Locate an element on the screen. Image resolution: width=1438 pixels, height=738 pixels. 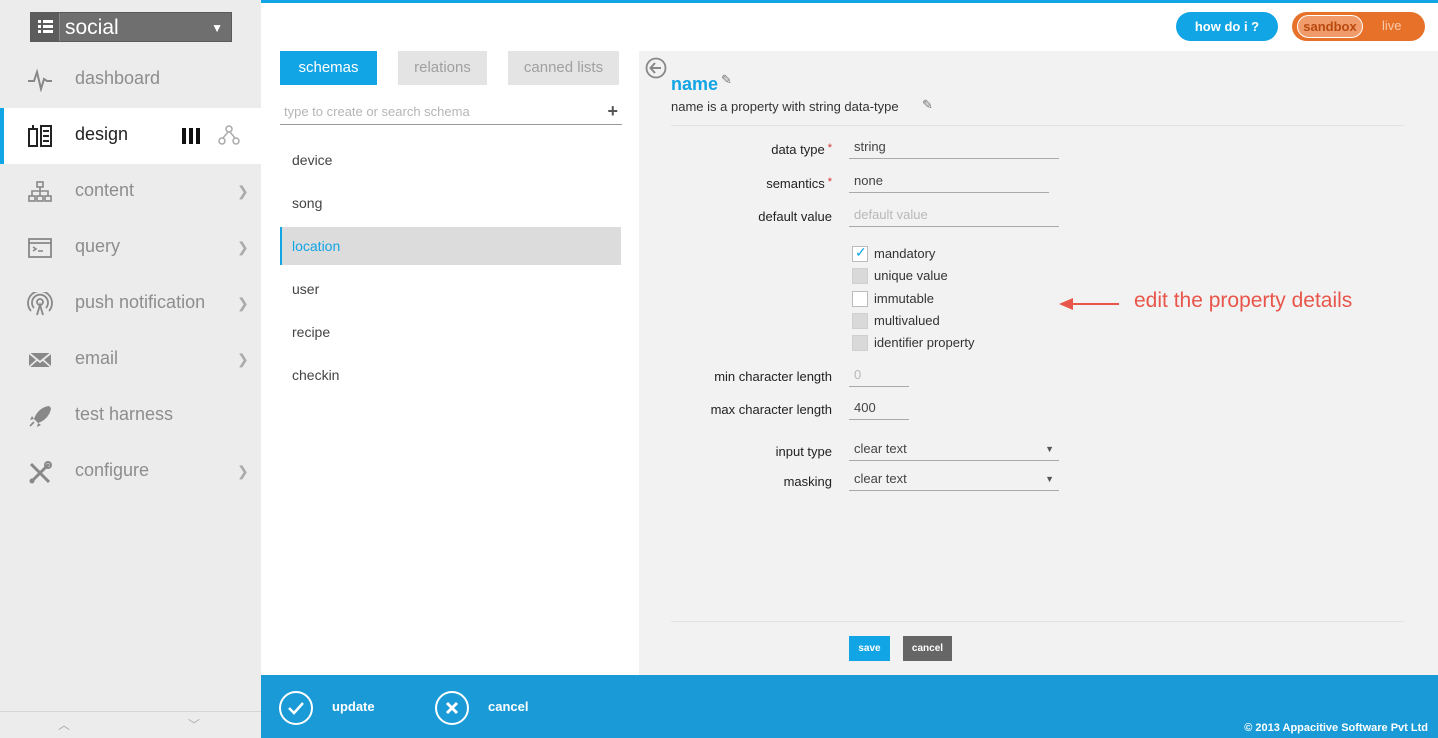
checkbox-label: immutable is located at coordinates (904, 298).